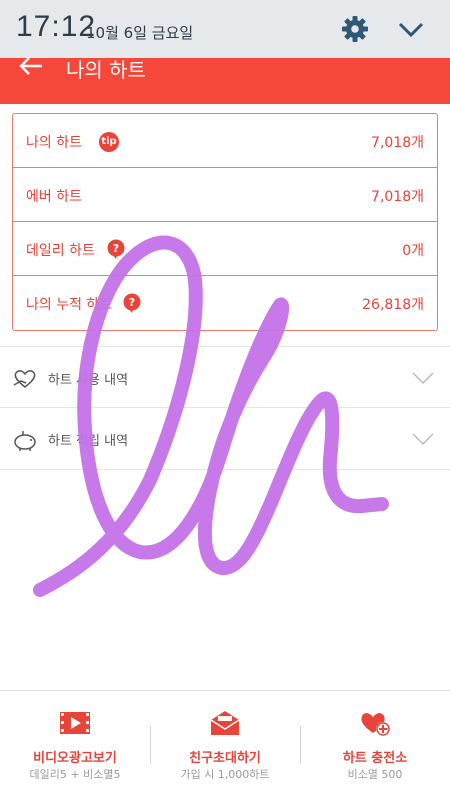  I want to click on bottom-item-subtitle: 가입 시 1,000하트, so click(225, 774).